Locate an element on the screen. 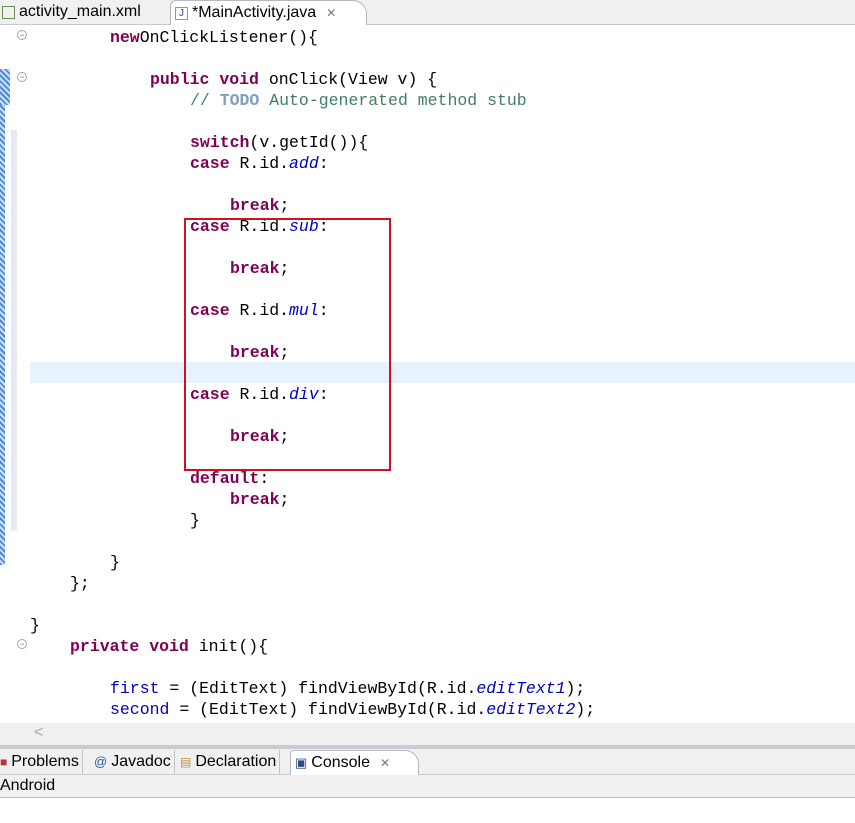 The width and height of the screenshot is (855, 823). change-ruler is located at coordinates (14, 330).